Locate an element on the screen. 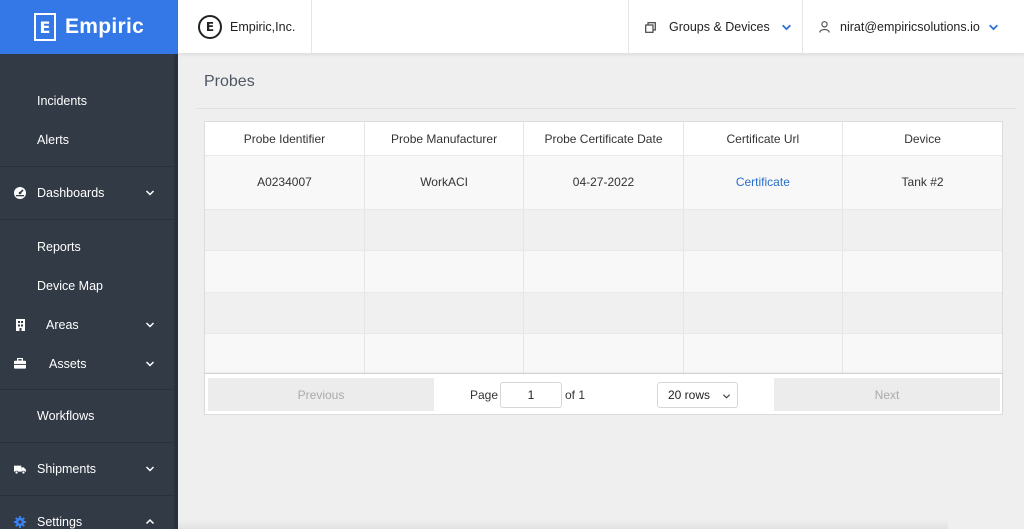 This screenshot has height=529, width=1024. rows-per-page-select: 20 rows is located at coordinates (697, 395).